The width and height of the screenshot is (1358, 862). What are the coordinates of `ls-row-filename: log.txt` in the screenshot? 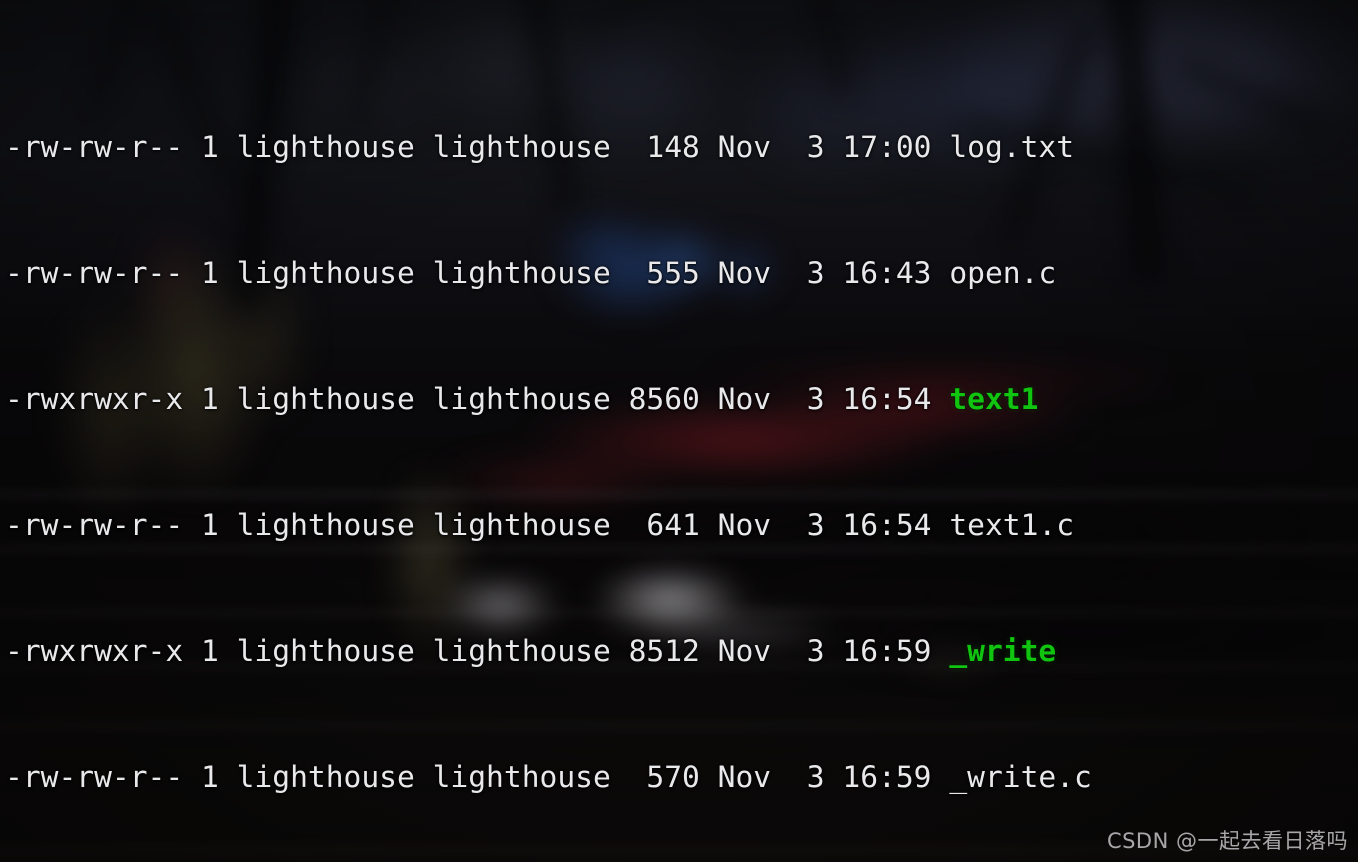 It's located at (1012, 147).